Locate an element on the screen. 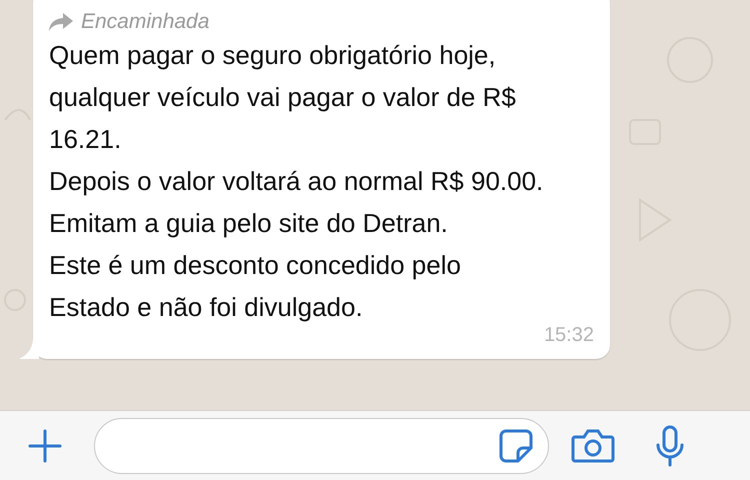 The width and height of the screenshot is (750, 480). message-text: Depois o valor voltará ao normal R$ 90.00. is located at coordinates (296, 181).